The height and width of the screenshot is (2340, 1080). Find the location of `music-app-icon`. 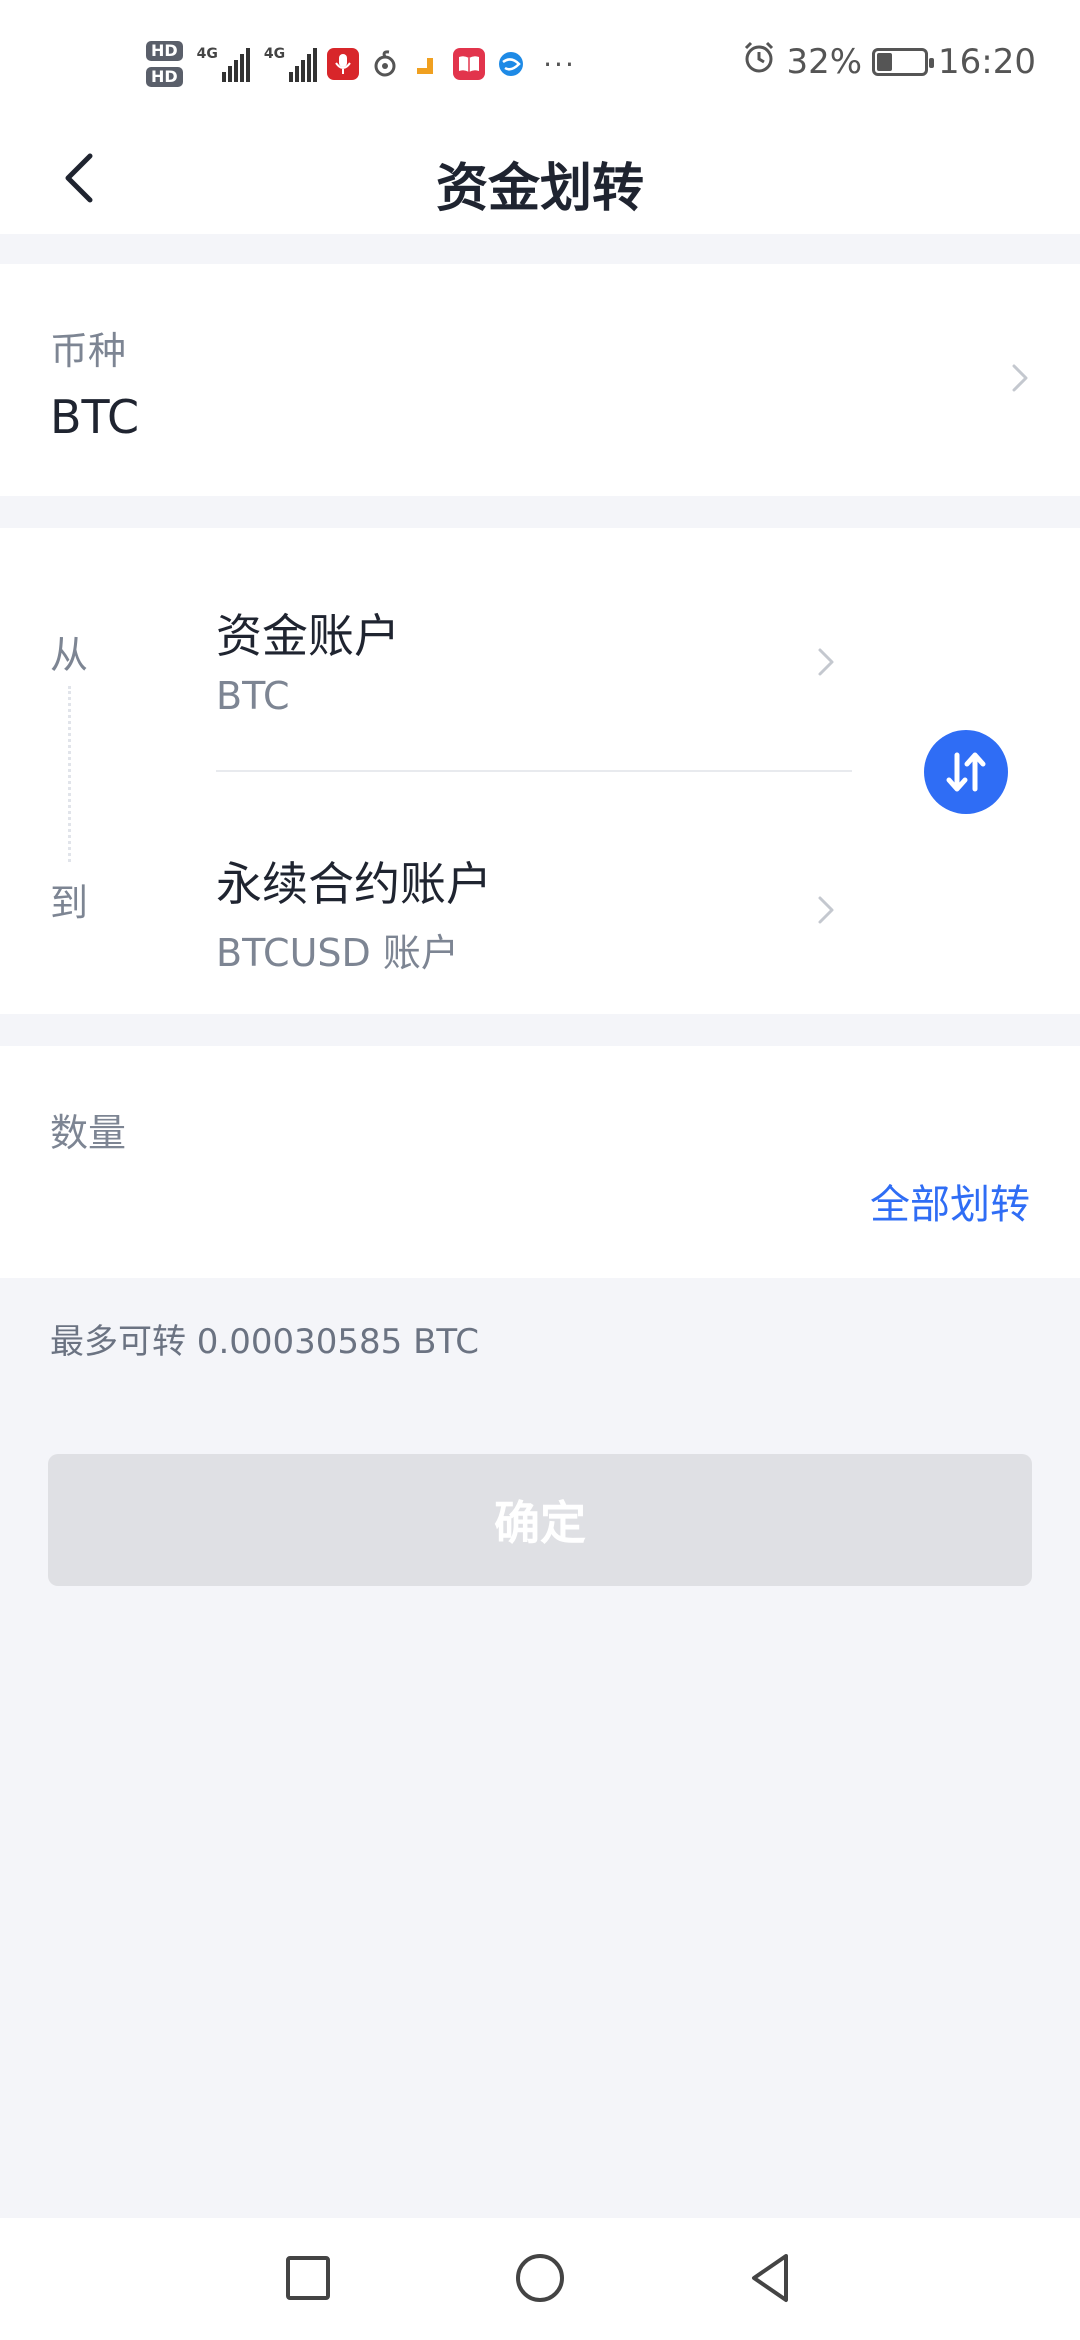

music-app-icon is located at coordinates (385, 64).